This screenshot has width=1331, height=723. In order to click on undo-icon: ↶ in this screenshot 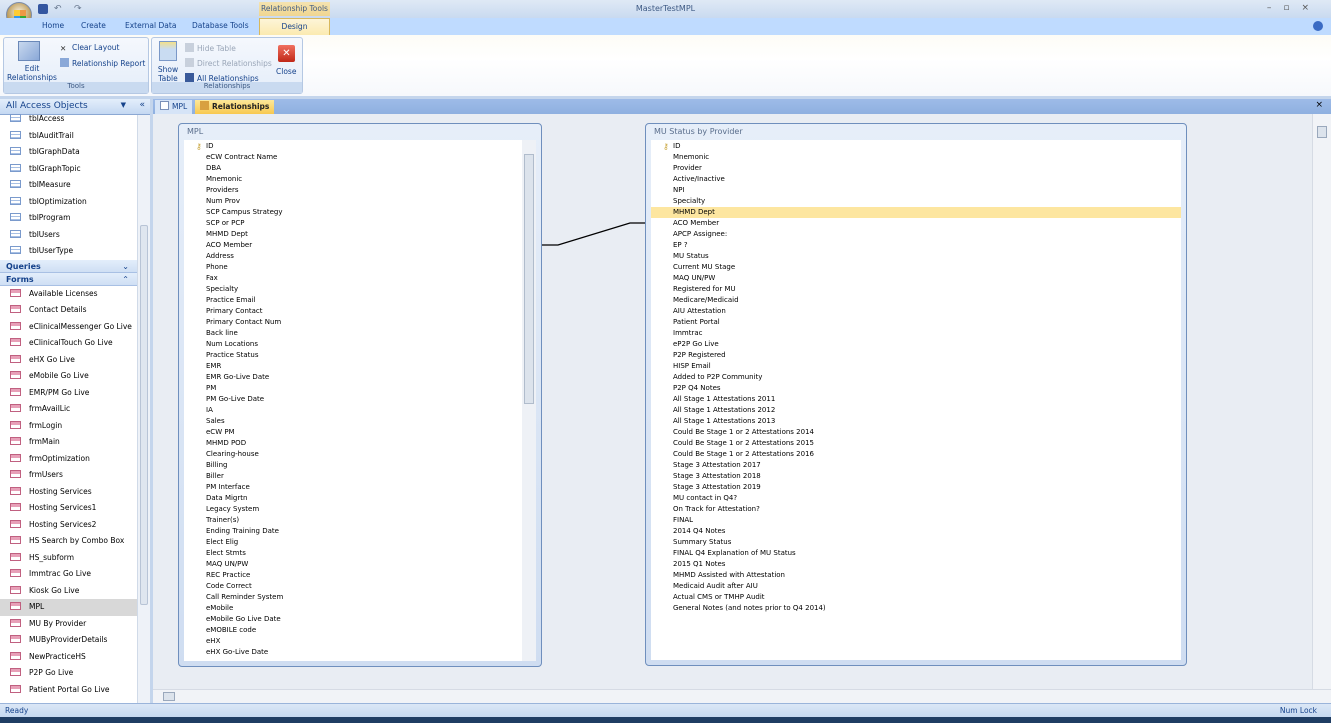, I will do `click(59, 9)`.